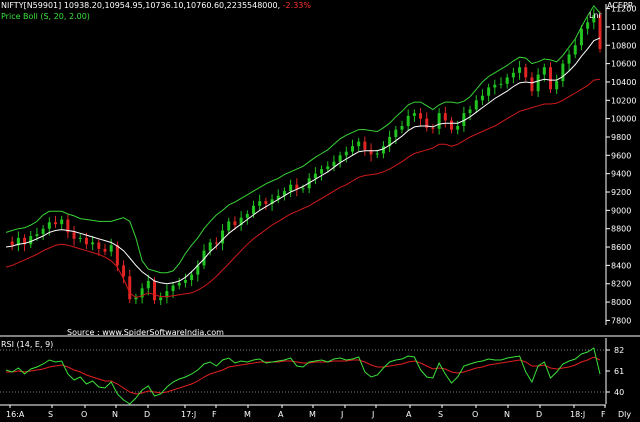 This screenshot has height=422, width=640. What do you see at coordinates (621, 229) in the screenshot?
I see `price-tick-label: 8800` at bounding box center [621, 229].